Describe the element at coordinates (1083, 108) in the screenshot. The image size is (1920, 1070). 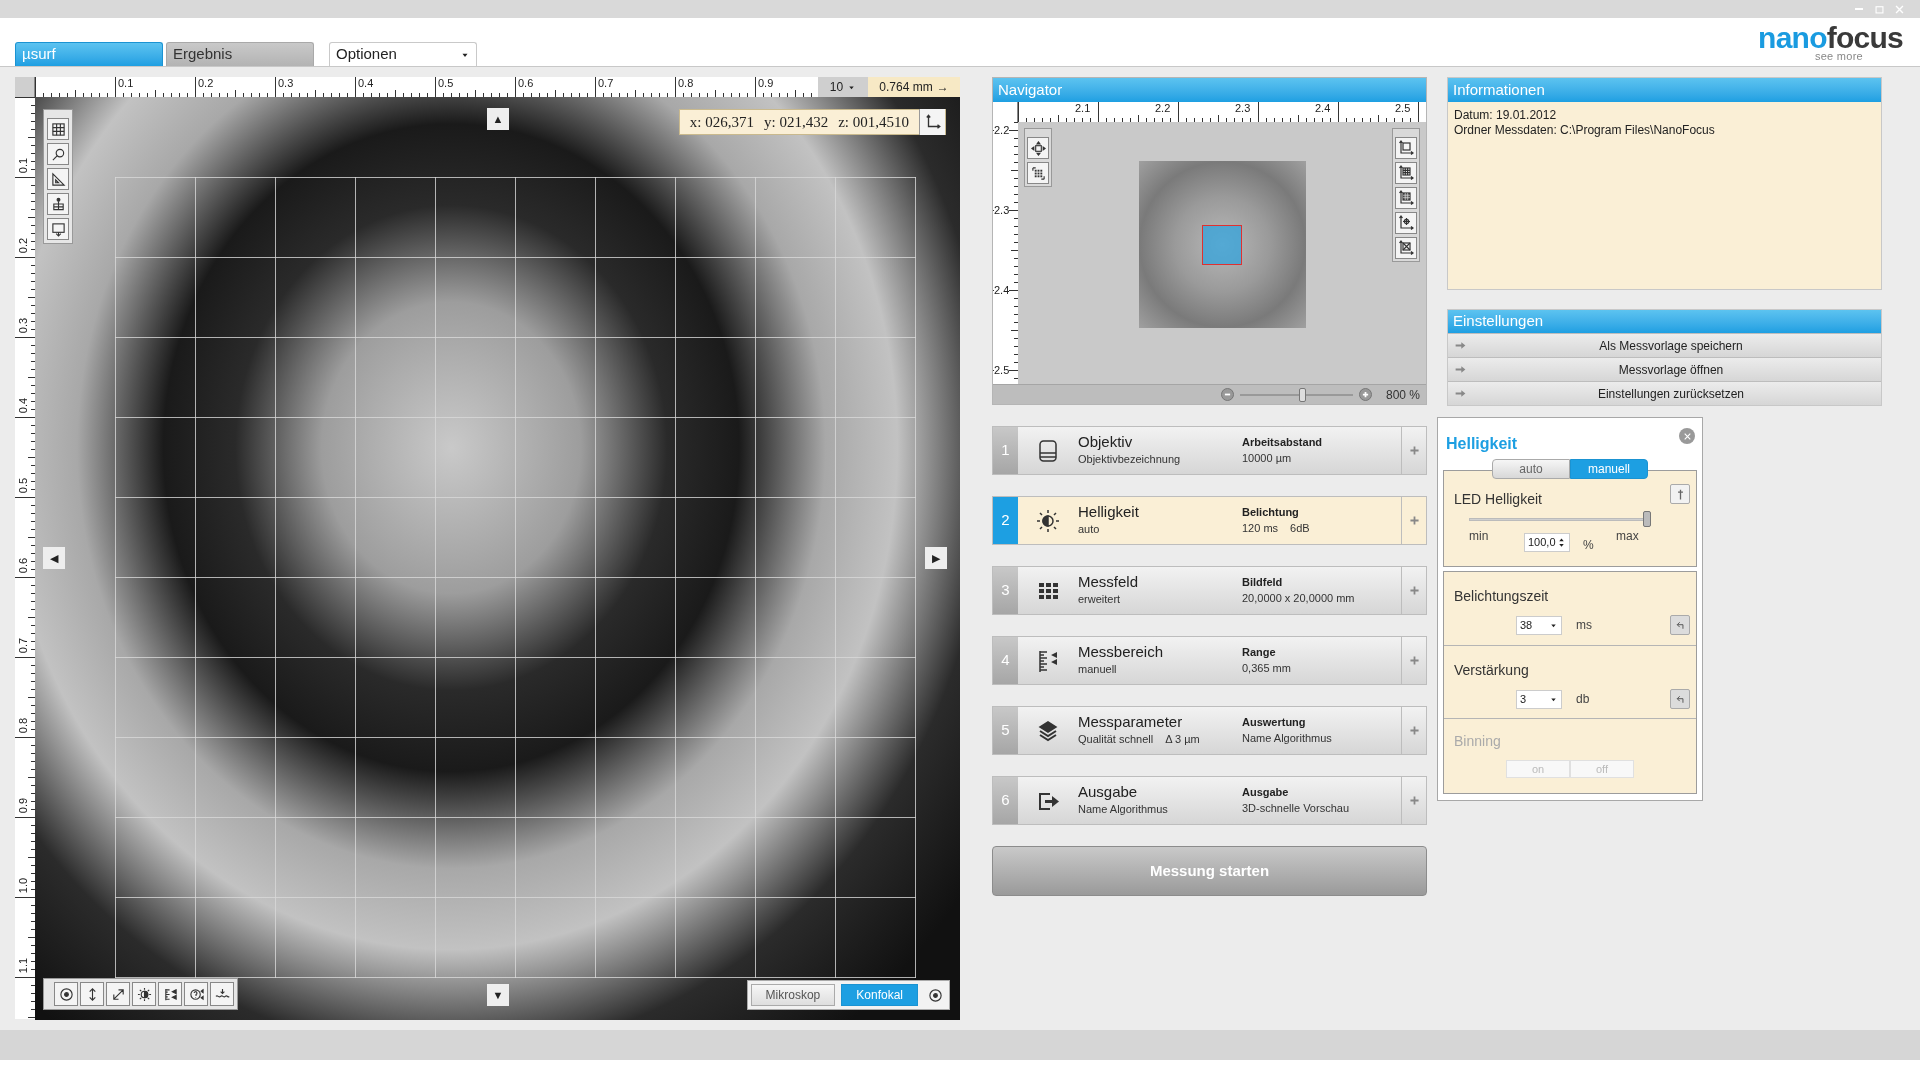
I see `ruler-label: 2.1` at that location.